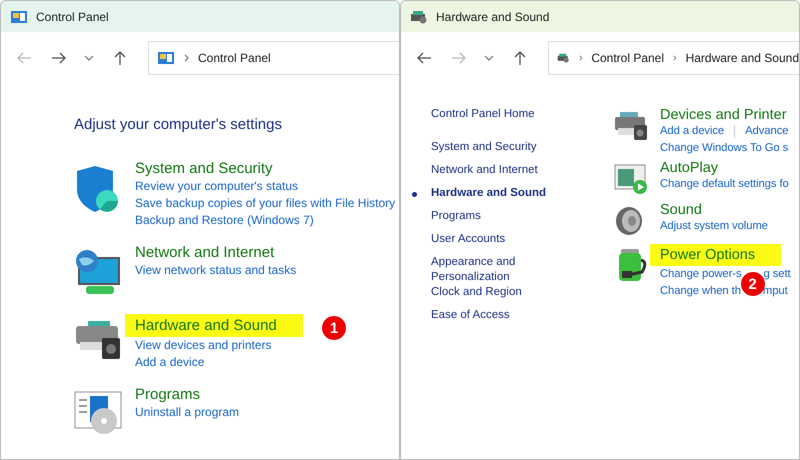 The height and width of the screenshot is (460, 800). What do you see at coordinates (98, 413) in the screenshot?
I see `programs-disc-icon` at bounding box center [98, 413].